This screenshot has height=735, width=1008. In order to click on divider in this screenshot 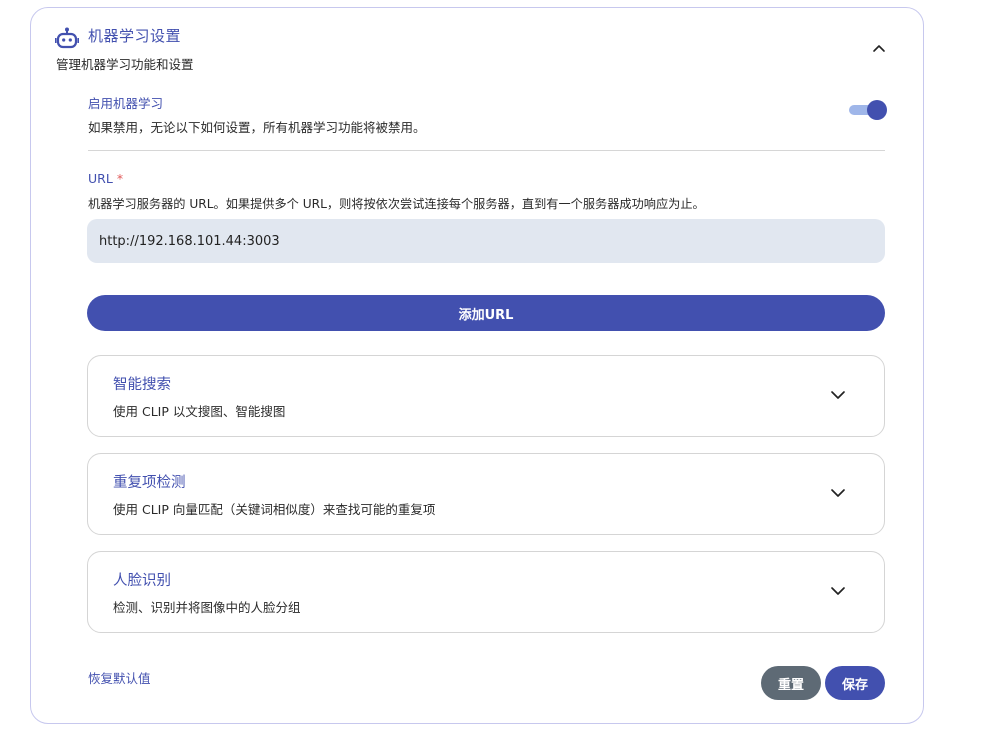, I will do `click(486, 150)`.